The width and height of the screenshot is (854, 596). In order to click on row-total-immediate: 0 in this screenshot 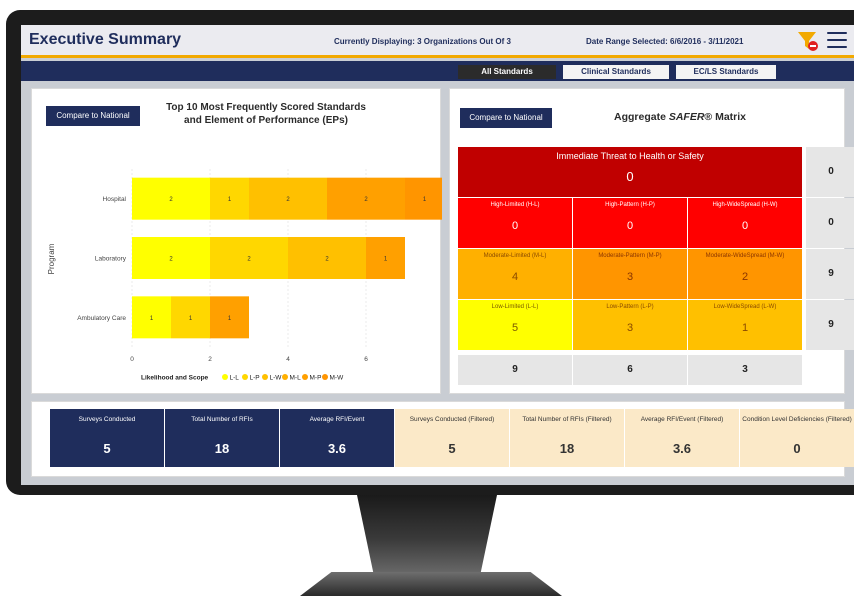, I will do `click(830, 172)`.